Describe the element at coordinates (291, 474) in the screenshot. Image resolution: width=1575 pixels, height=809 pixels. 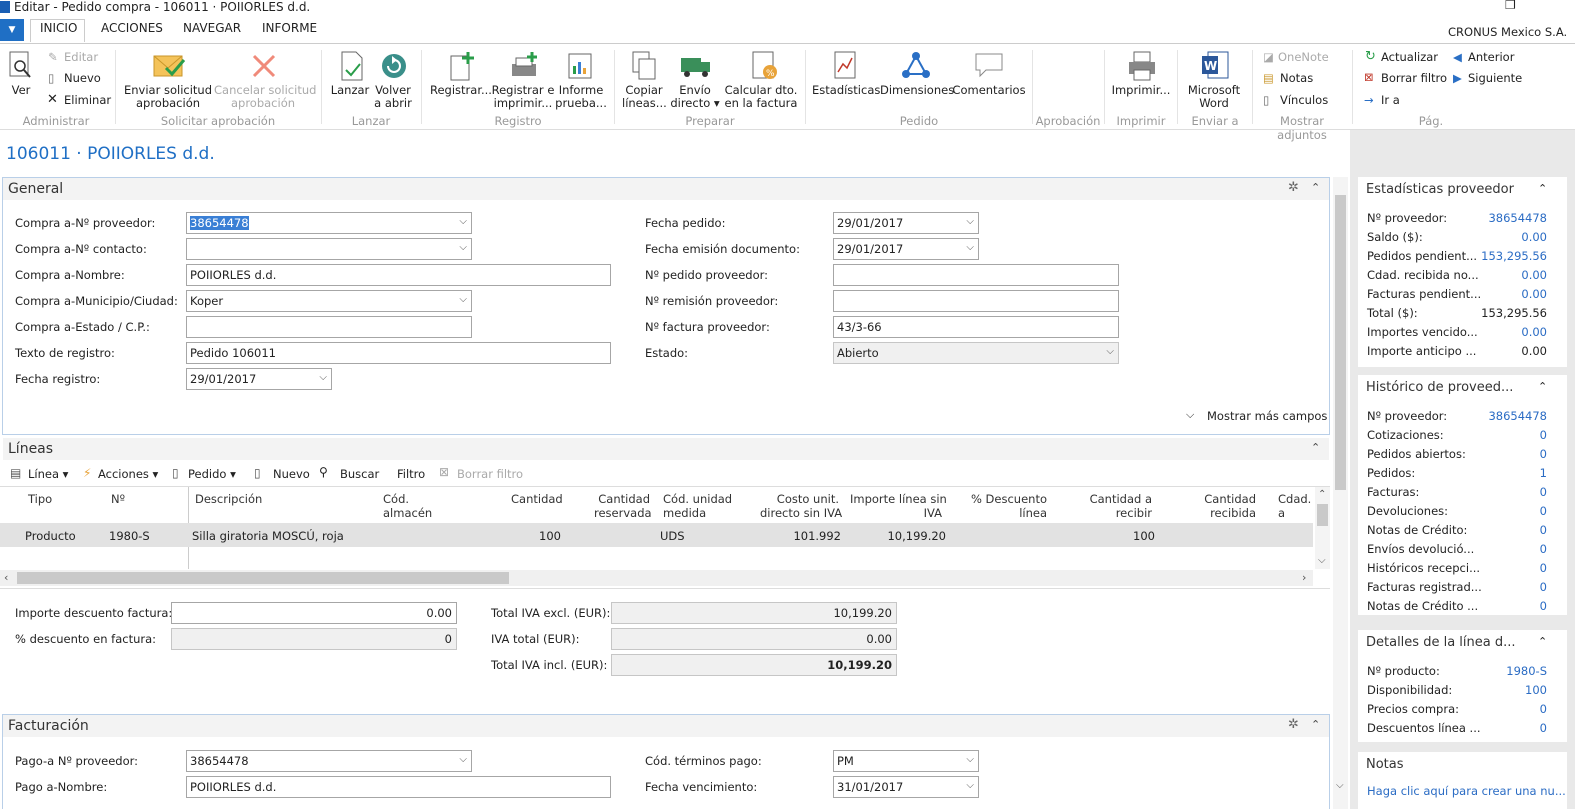
I see `nuevo-line-button: Nuevo` at that location.